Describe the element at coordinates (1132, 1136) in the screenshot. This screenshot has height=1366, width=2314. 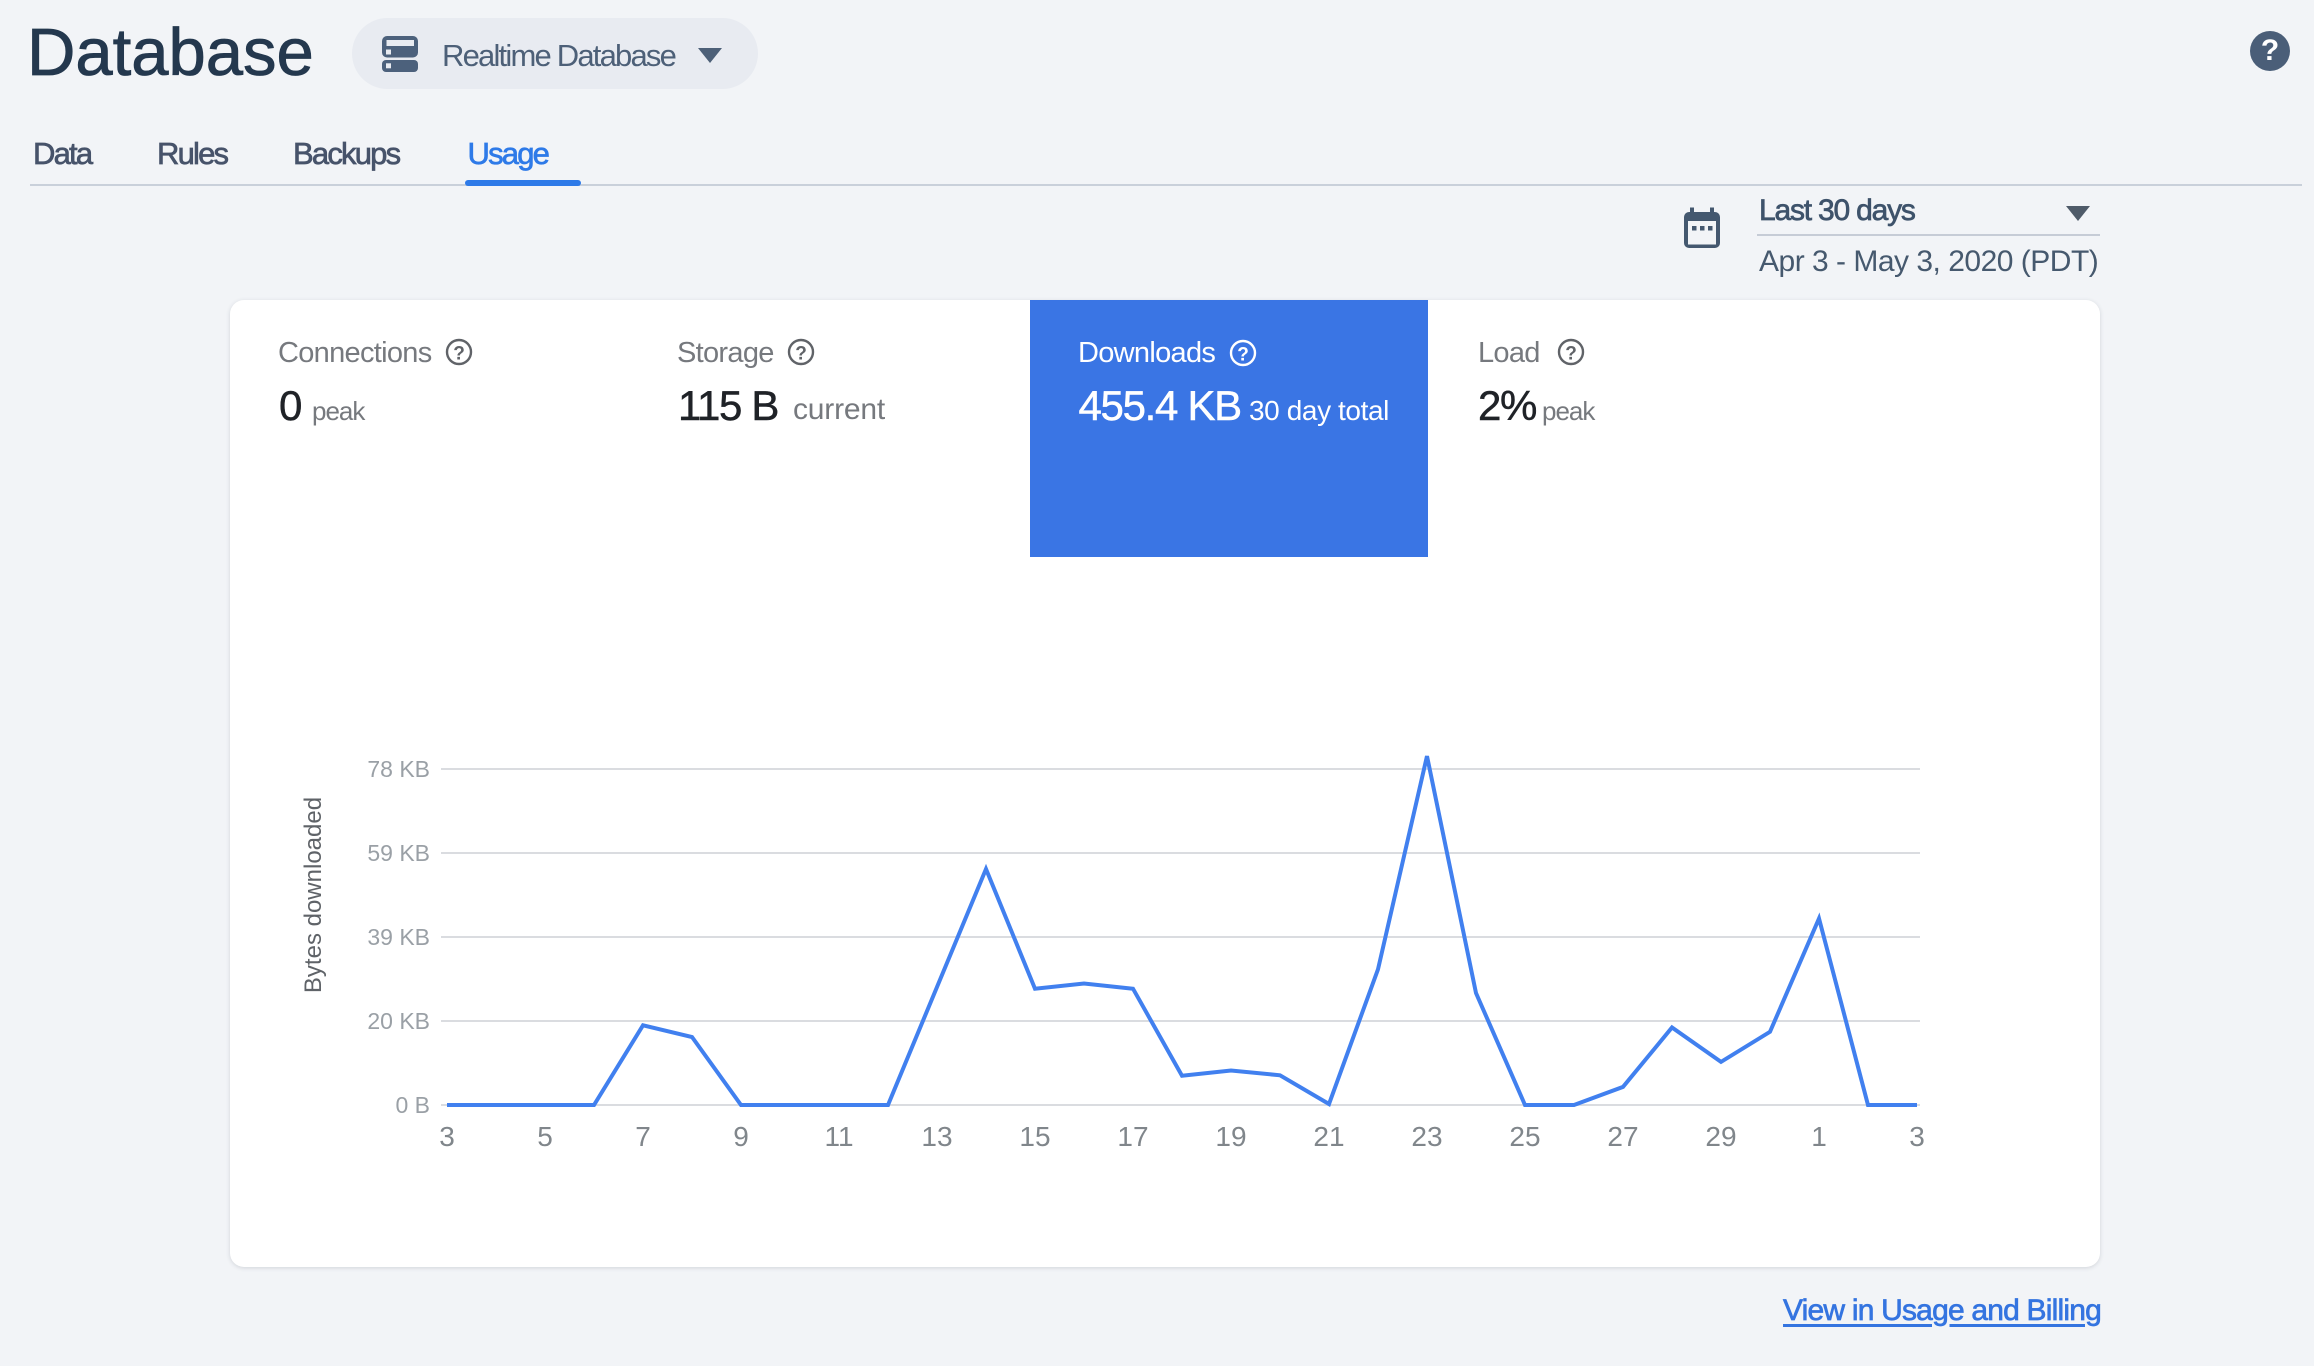
I see `svg-text: 17` at that location.